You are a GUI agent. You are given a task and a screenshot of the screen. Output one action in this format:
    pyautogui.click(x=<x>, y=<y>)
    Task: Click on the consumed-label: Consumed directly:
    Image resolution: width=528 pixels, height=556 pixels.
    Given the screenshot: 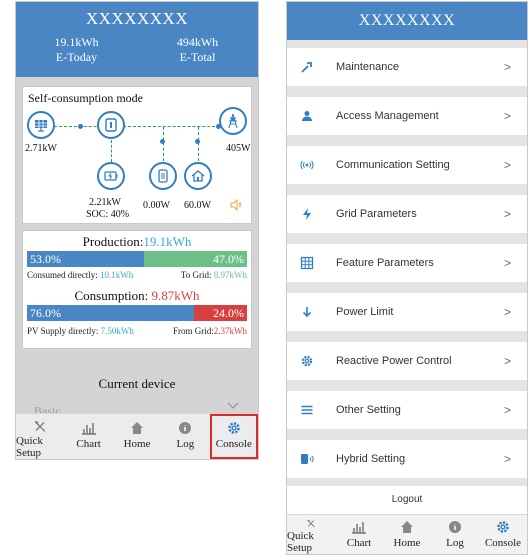 What is the action you would take?
    pyautogui.click(x=62, y=275)
    